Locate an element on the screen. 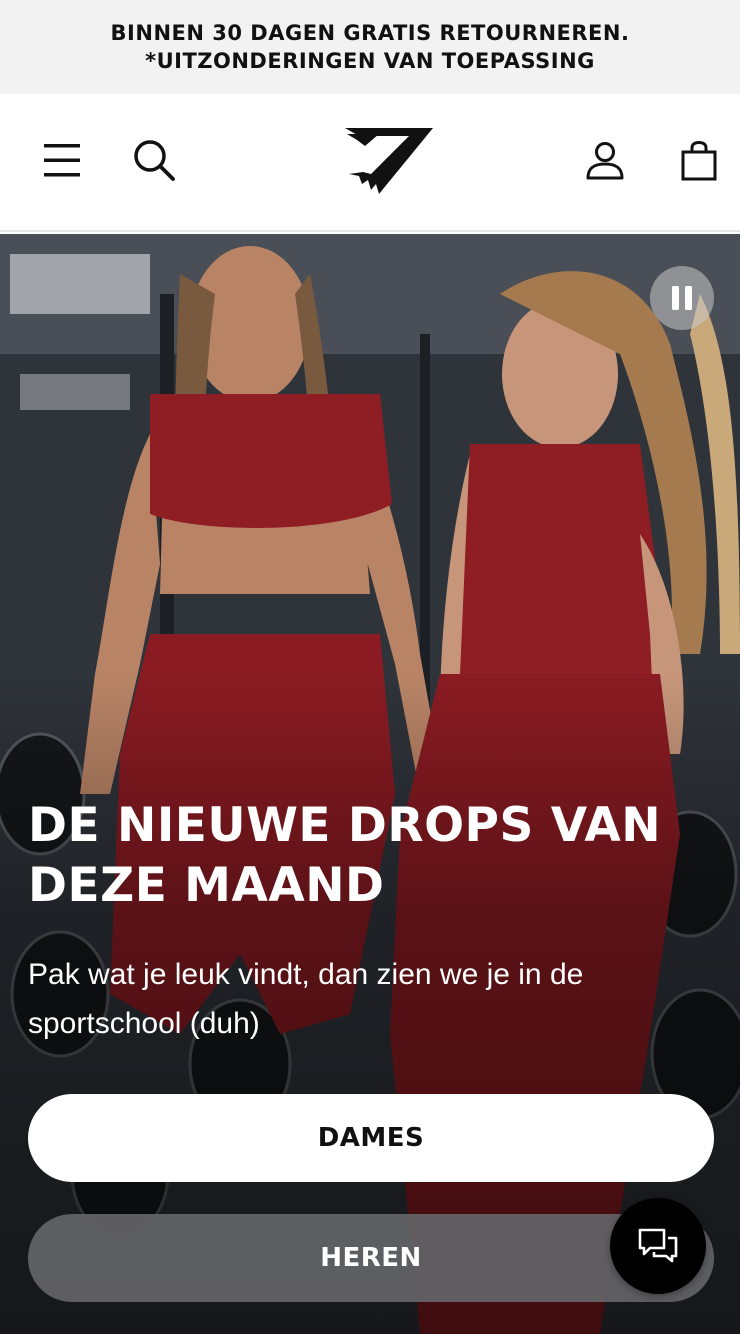 The width and height of the screenshot is (740, 1334). site-header is located at coordinates (370, 163).